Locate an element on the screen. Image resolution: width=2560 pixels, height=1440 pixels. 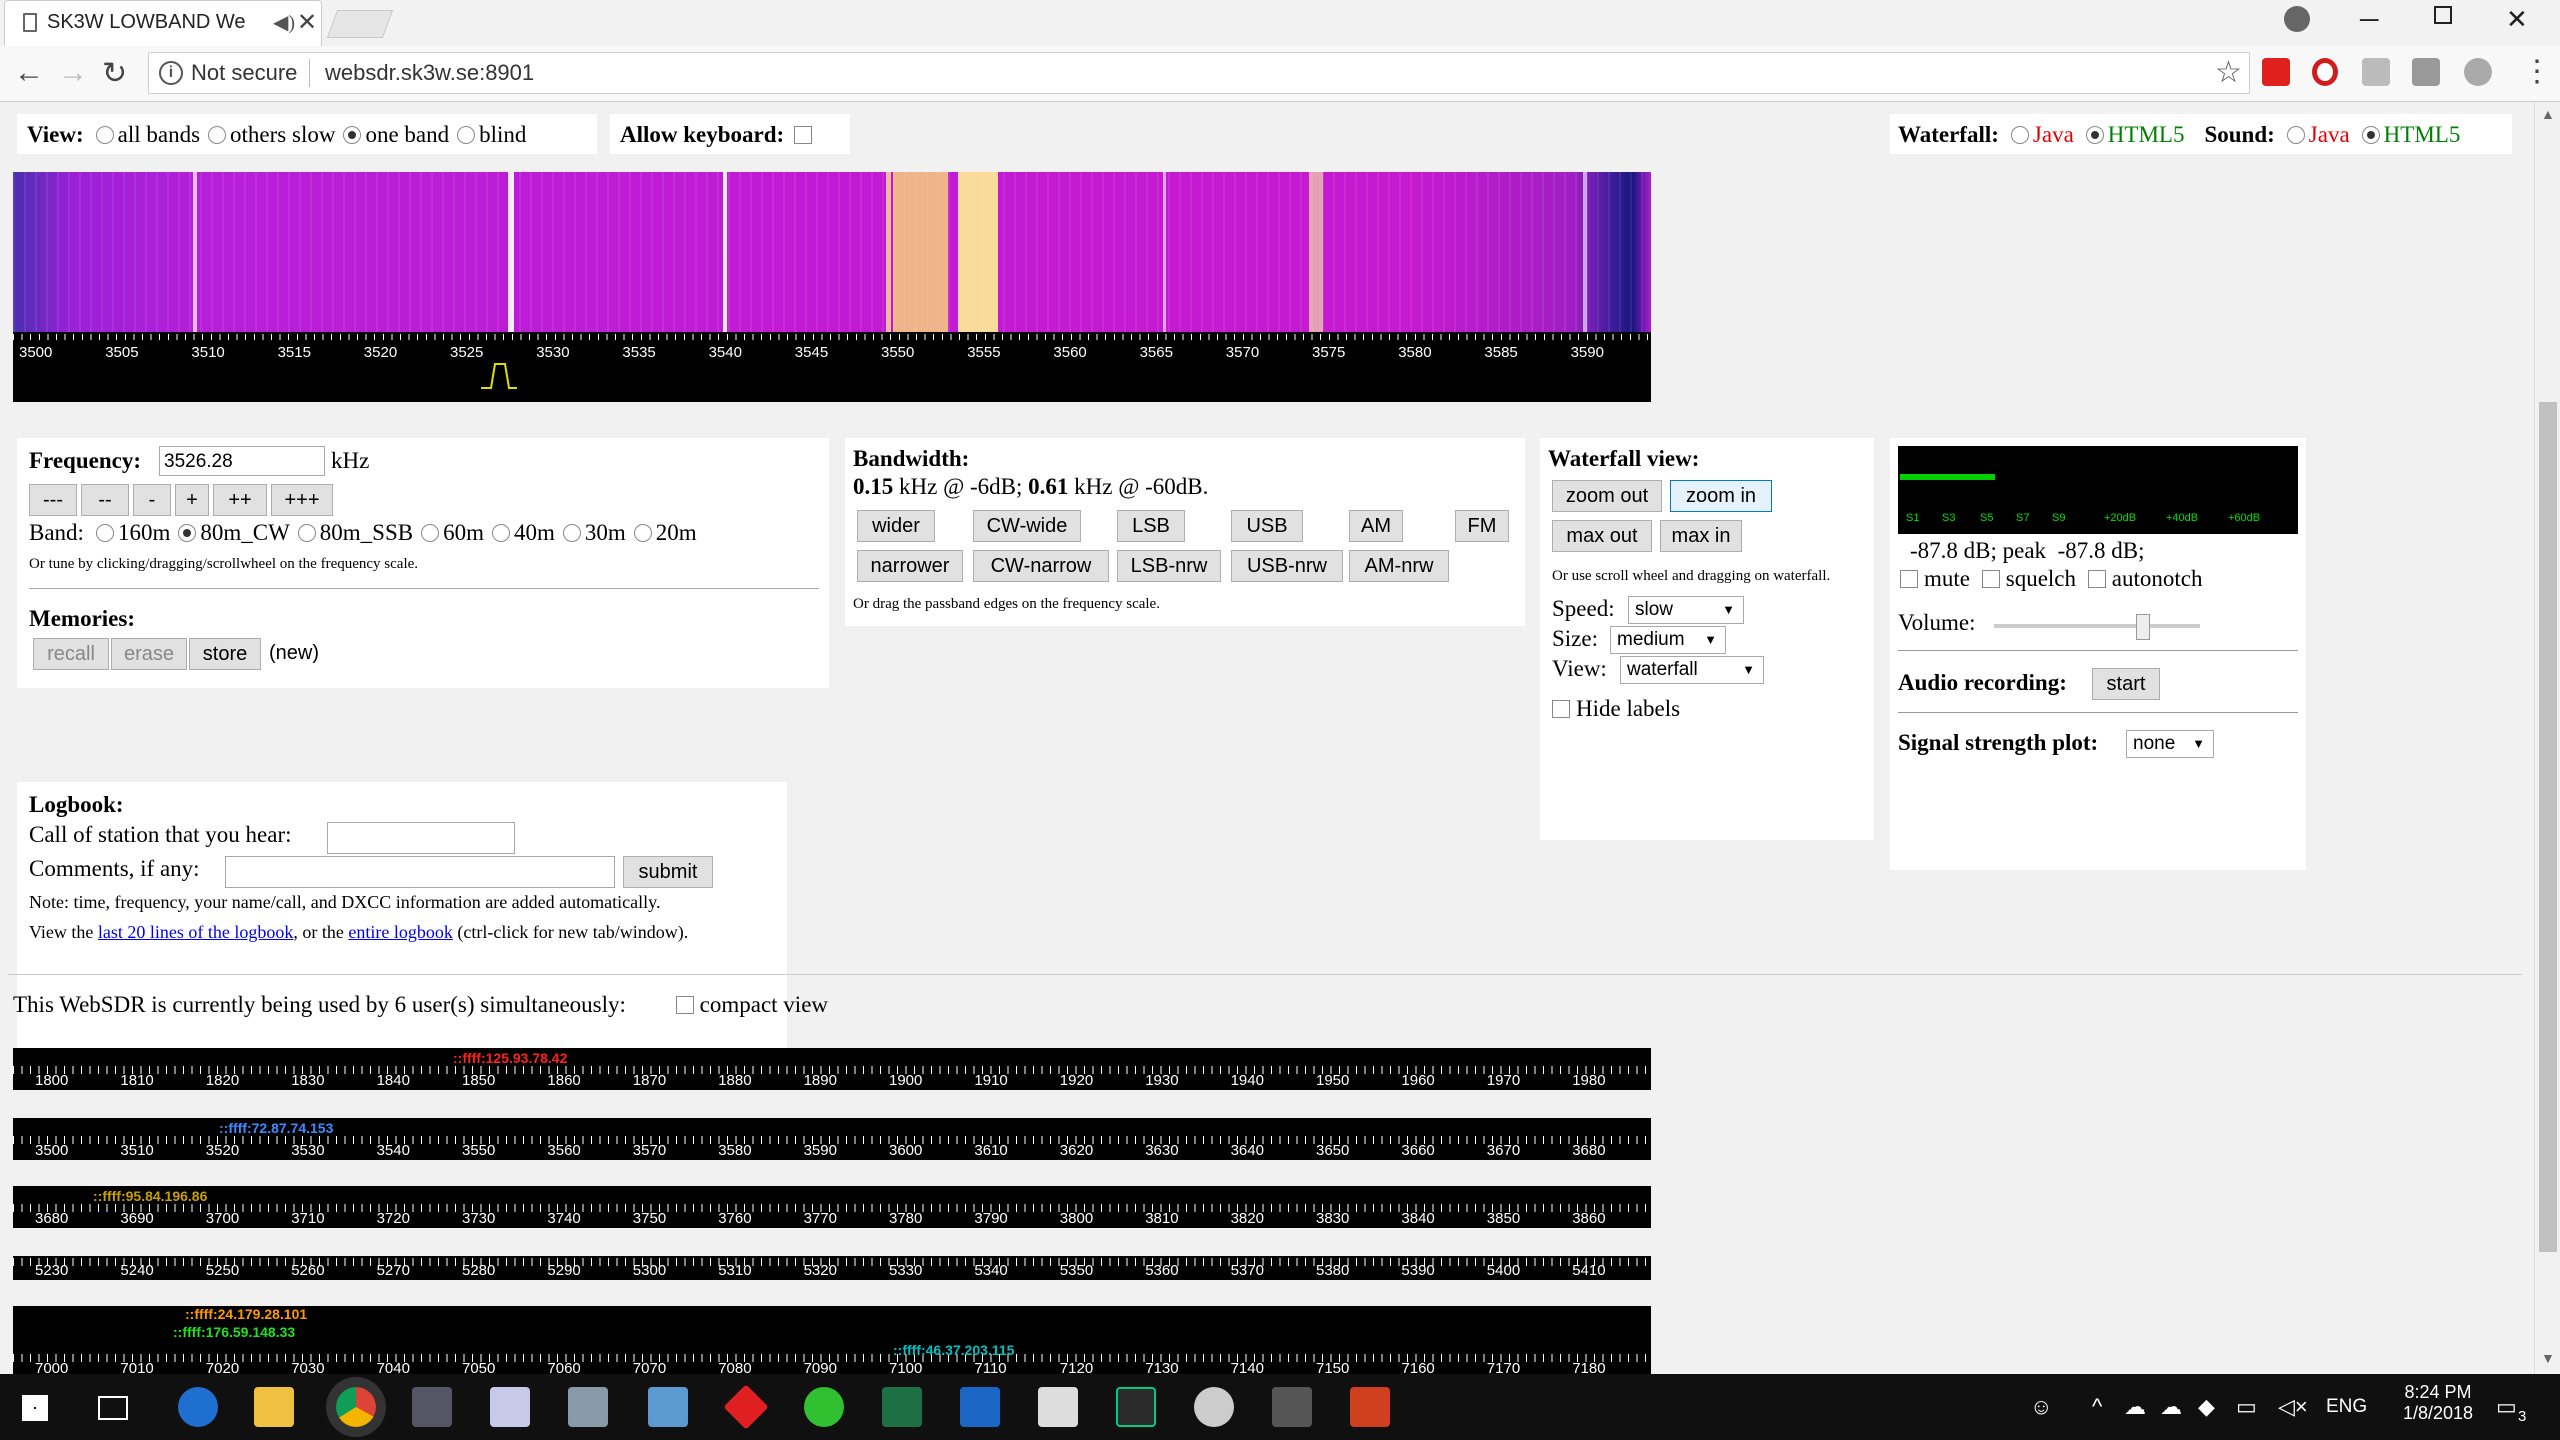
band-160m-radio is located at coordinates (104, 533).